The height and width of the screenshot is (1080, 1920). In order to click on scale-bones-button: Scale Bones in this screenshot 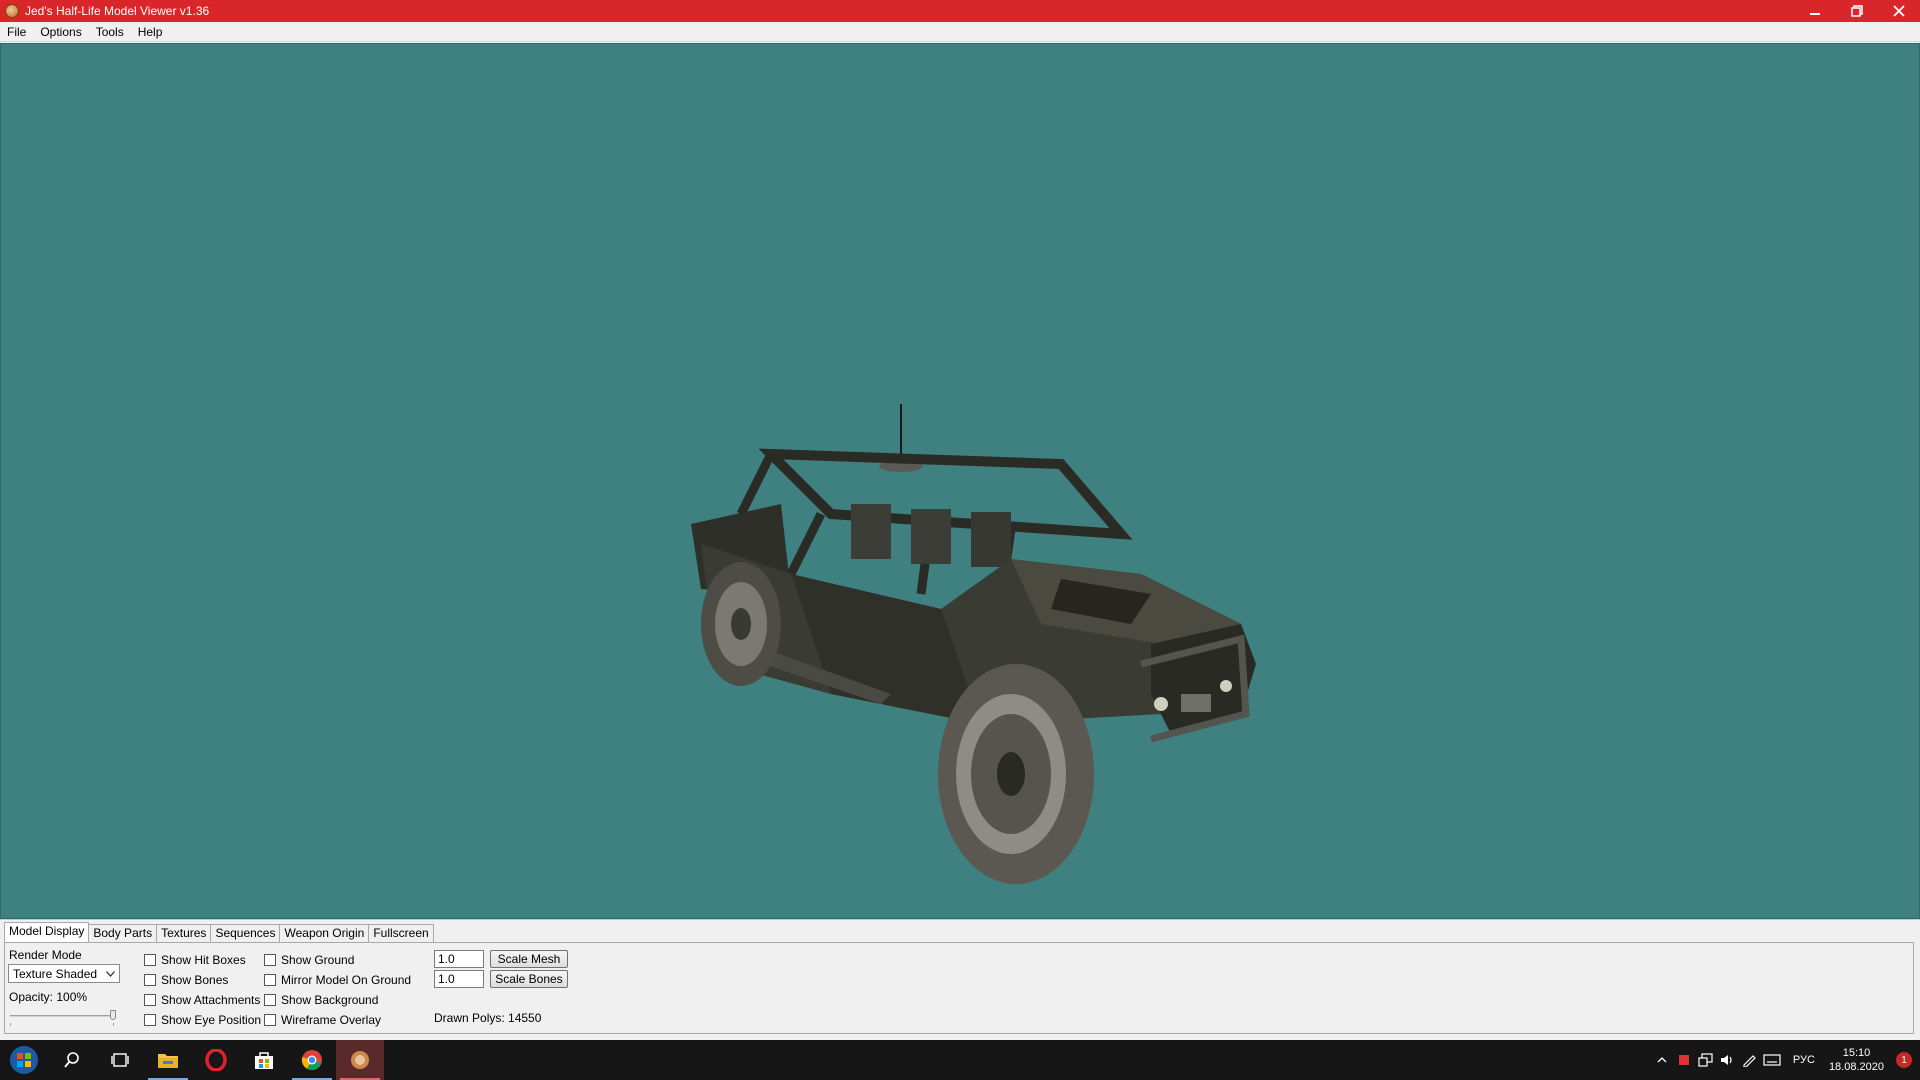, I will do `click(529, 979)`.